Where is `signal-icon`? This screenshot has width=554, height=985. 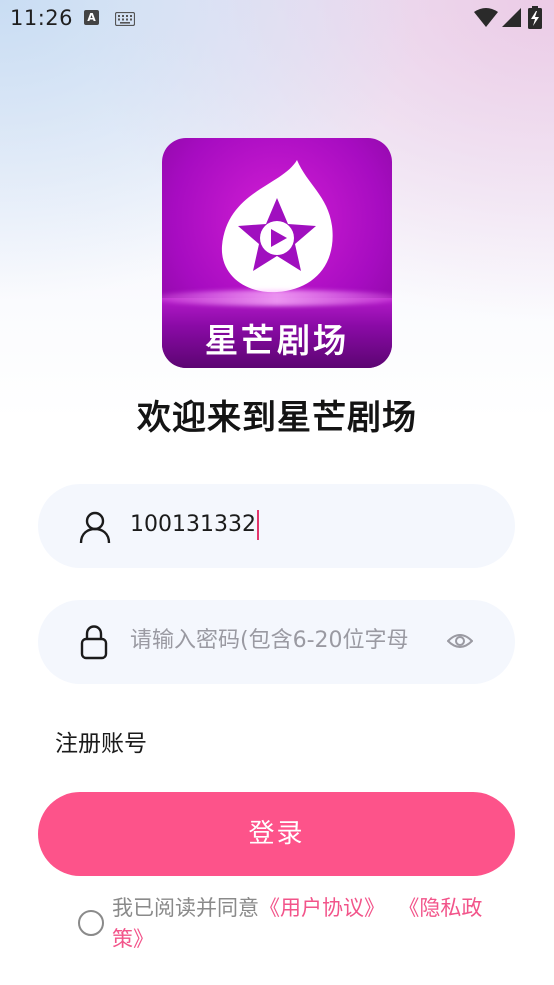 signal-icon is located at coordinates (512, 20).